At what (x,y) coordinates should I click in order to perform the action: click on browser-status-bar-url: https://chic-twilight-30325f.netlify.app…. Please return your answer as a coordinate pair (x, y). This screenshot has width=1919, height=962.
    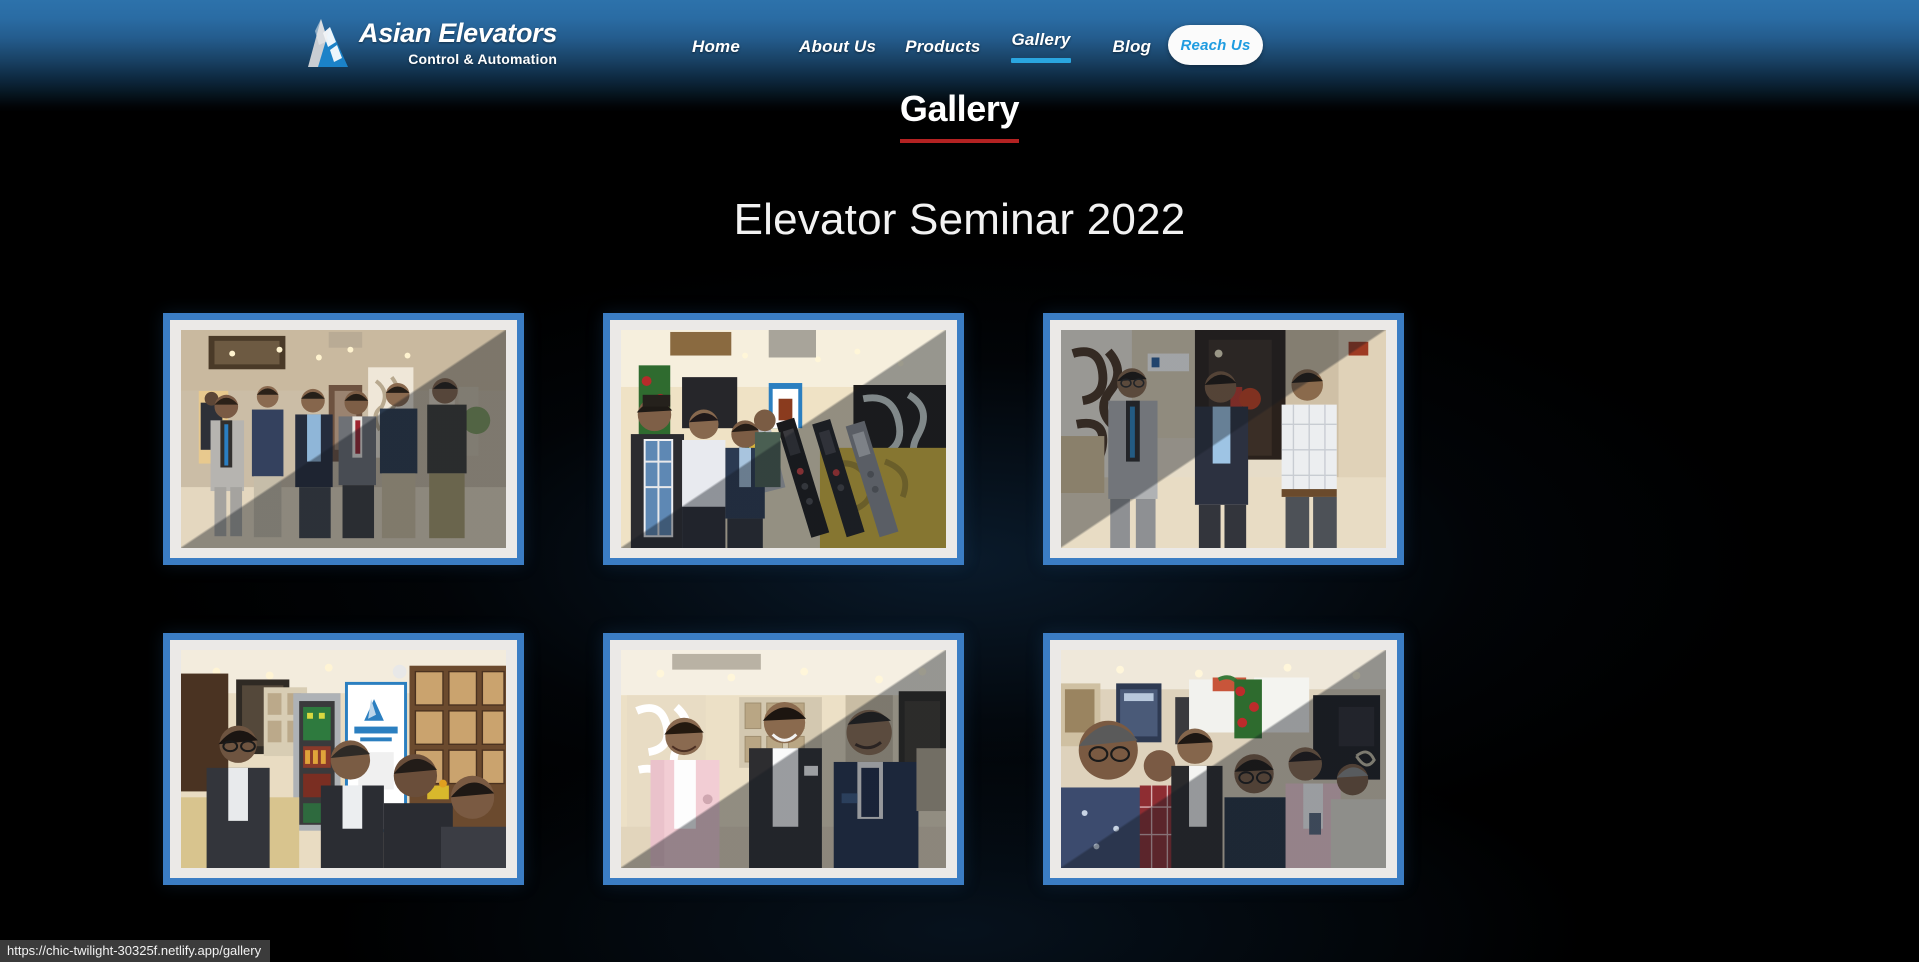
    Looking at the image, I should click on (135, 951).